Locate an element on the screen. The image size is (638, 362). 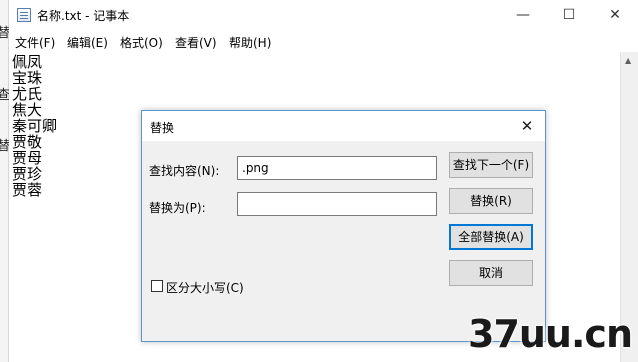
window-title: 名称.txt - 记事本 is located at coordinates (83, 16).